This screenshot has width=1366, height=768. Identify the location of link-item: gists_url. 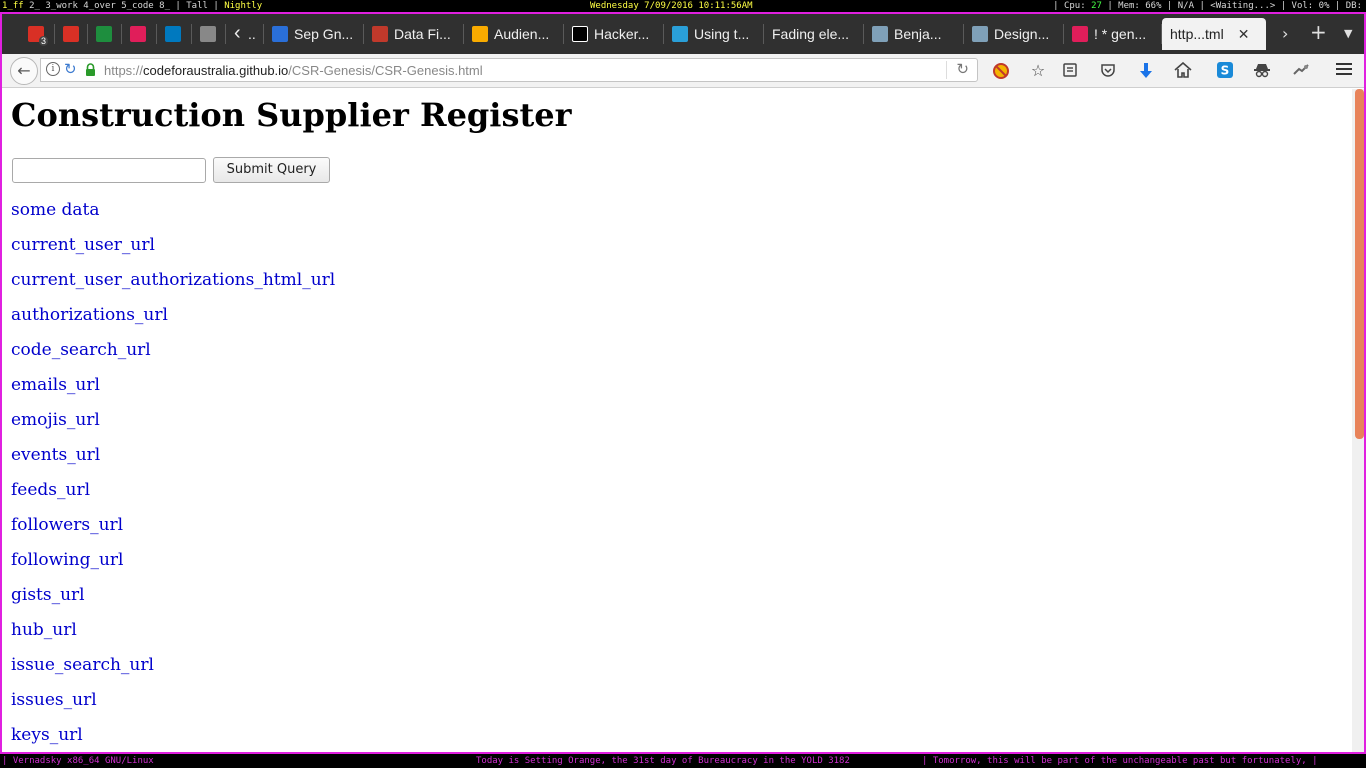
(173, 602).